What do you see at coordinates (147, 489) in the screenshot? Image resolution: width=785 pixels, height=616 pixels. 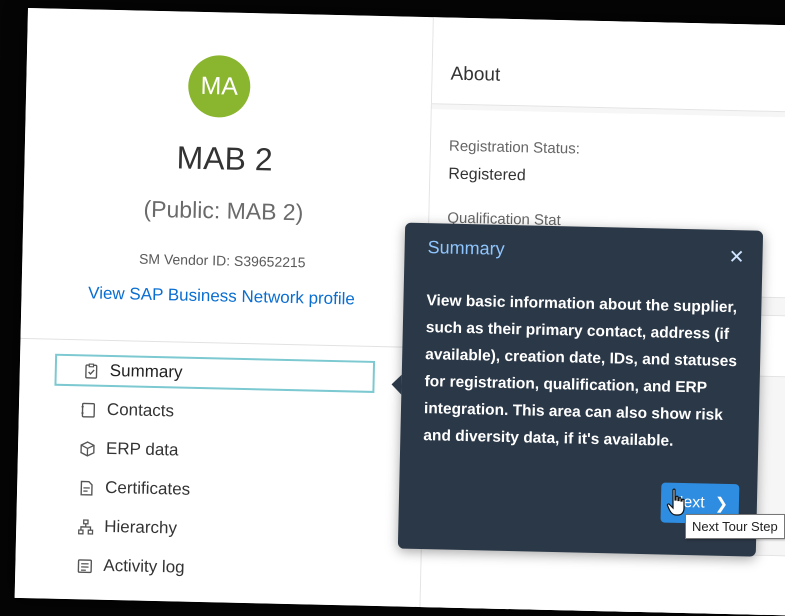 I see `nav-item-label: Certificates` at bounding box center [147, 489].